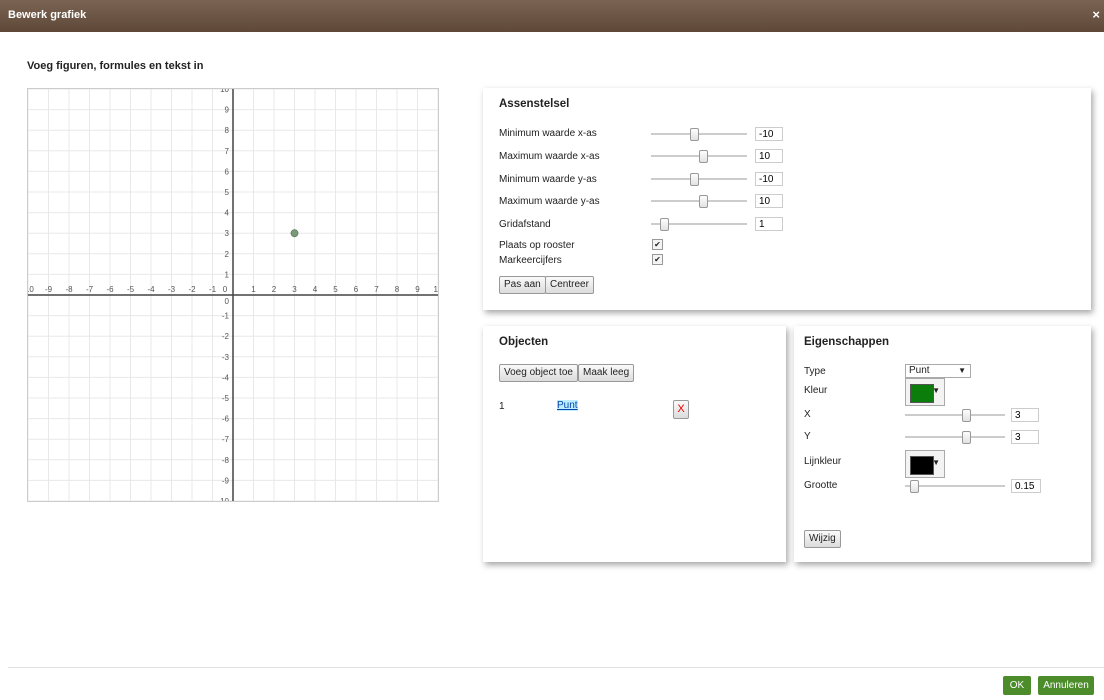  I want to click on max-x-input, so click(769, 156).